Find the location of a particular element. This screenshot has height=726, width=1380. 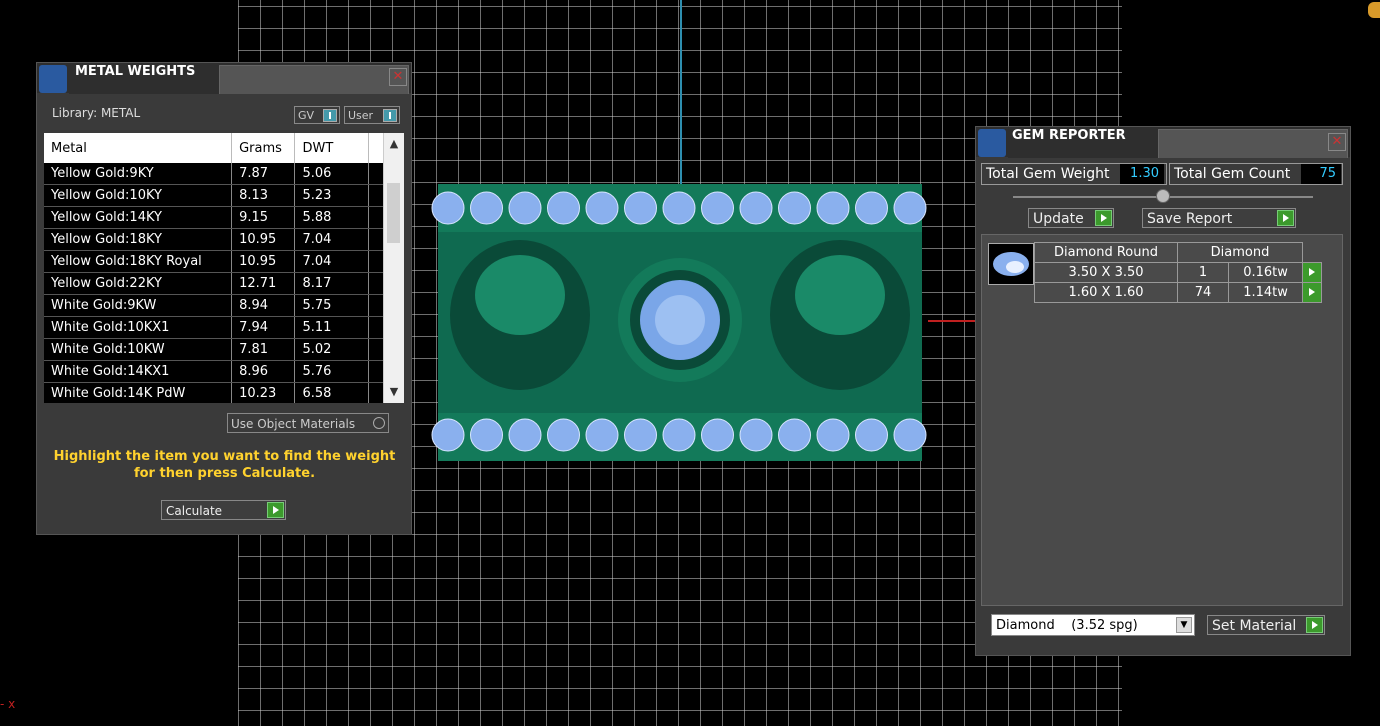

calculate-button: Calculate is located at coordinates (223, 510).